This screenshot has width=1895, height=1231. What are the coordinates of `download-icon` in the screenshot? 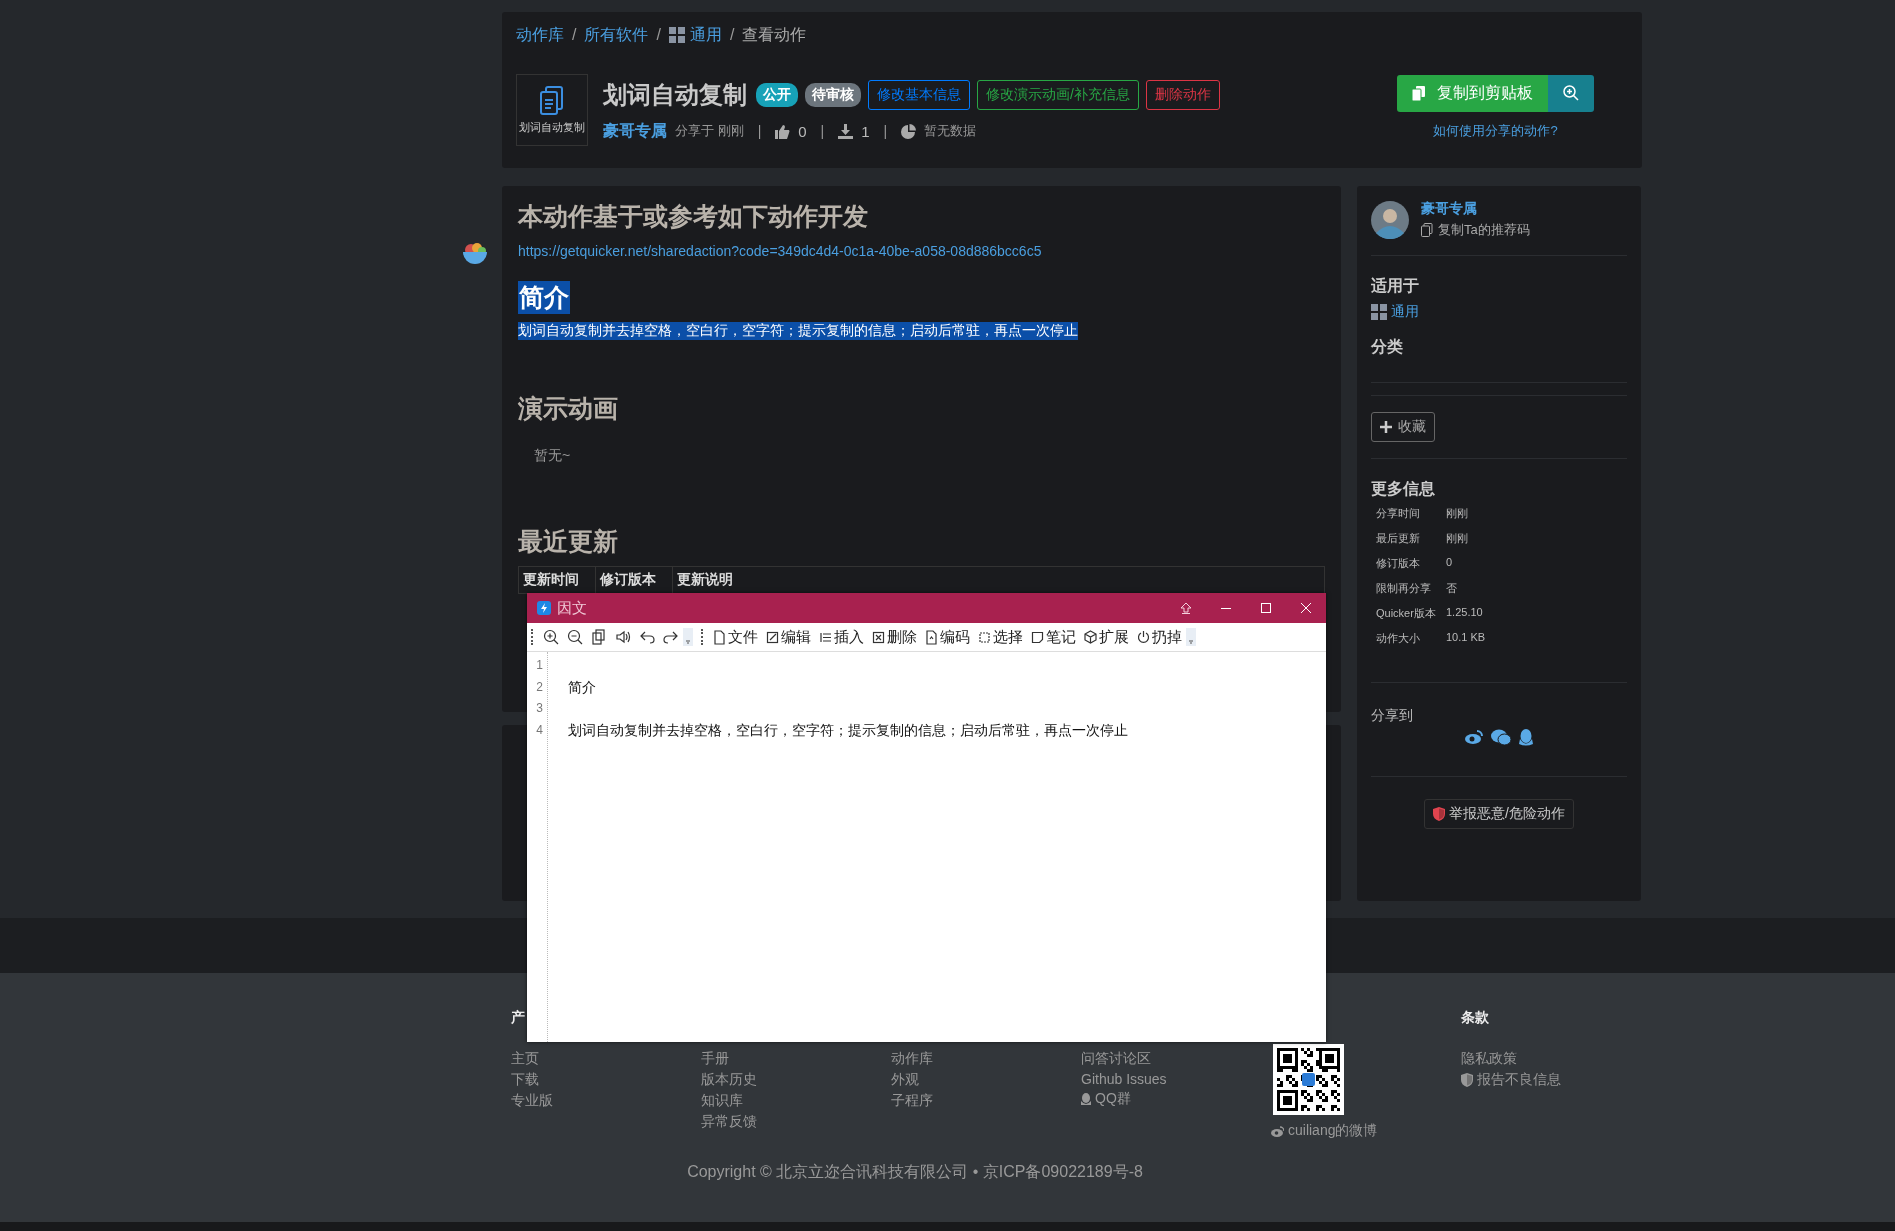 It's located at (846, 131).